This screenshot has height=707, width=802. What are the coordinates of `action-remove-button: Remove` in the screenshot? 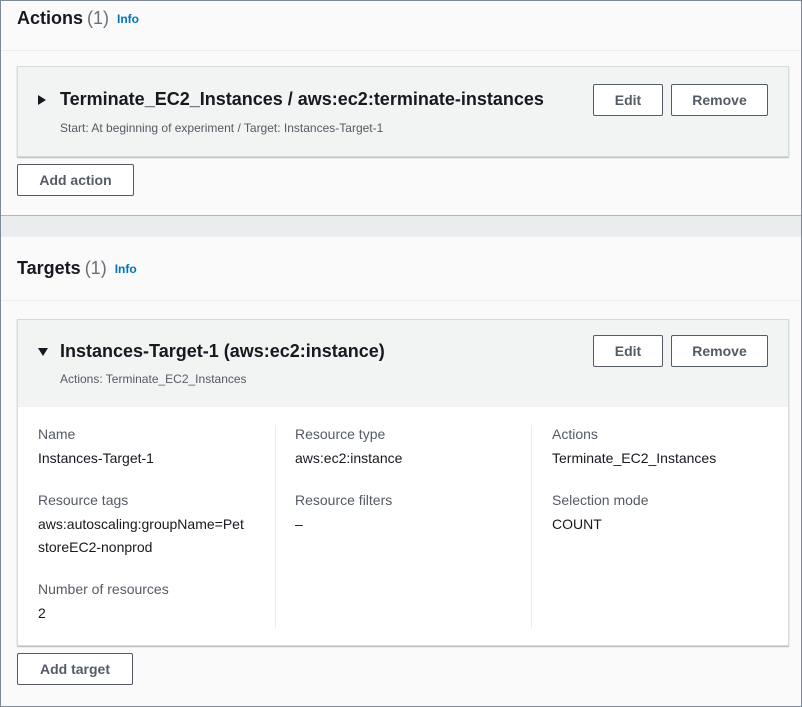 It's located at (719, 100).